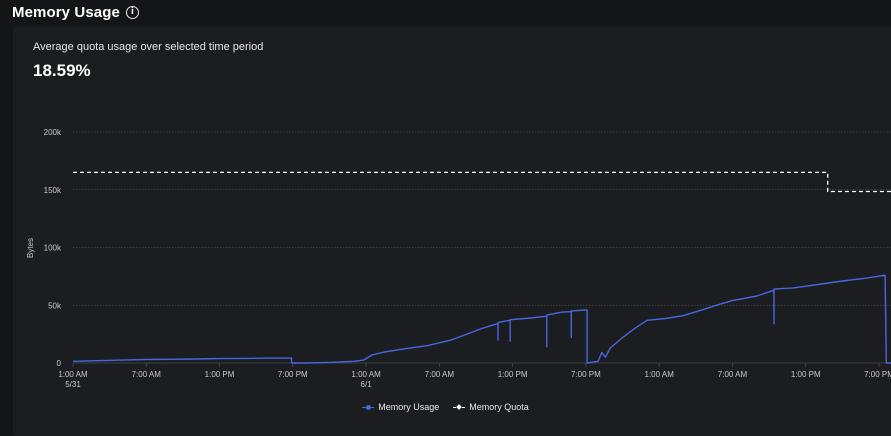  I want to click on legend-usage-marker-icon, so click(368, 407).